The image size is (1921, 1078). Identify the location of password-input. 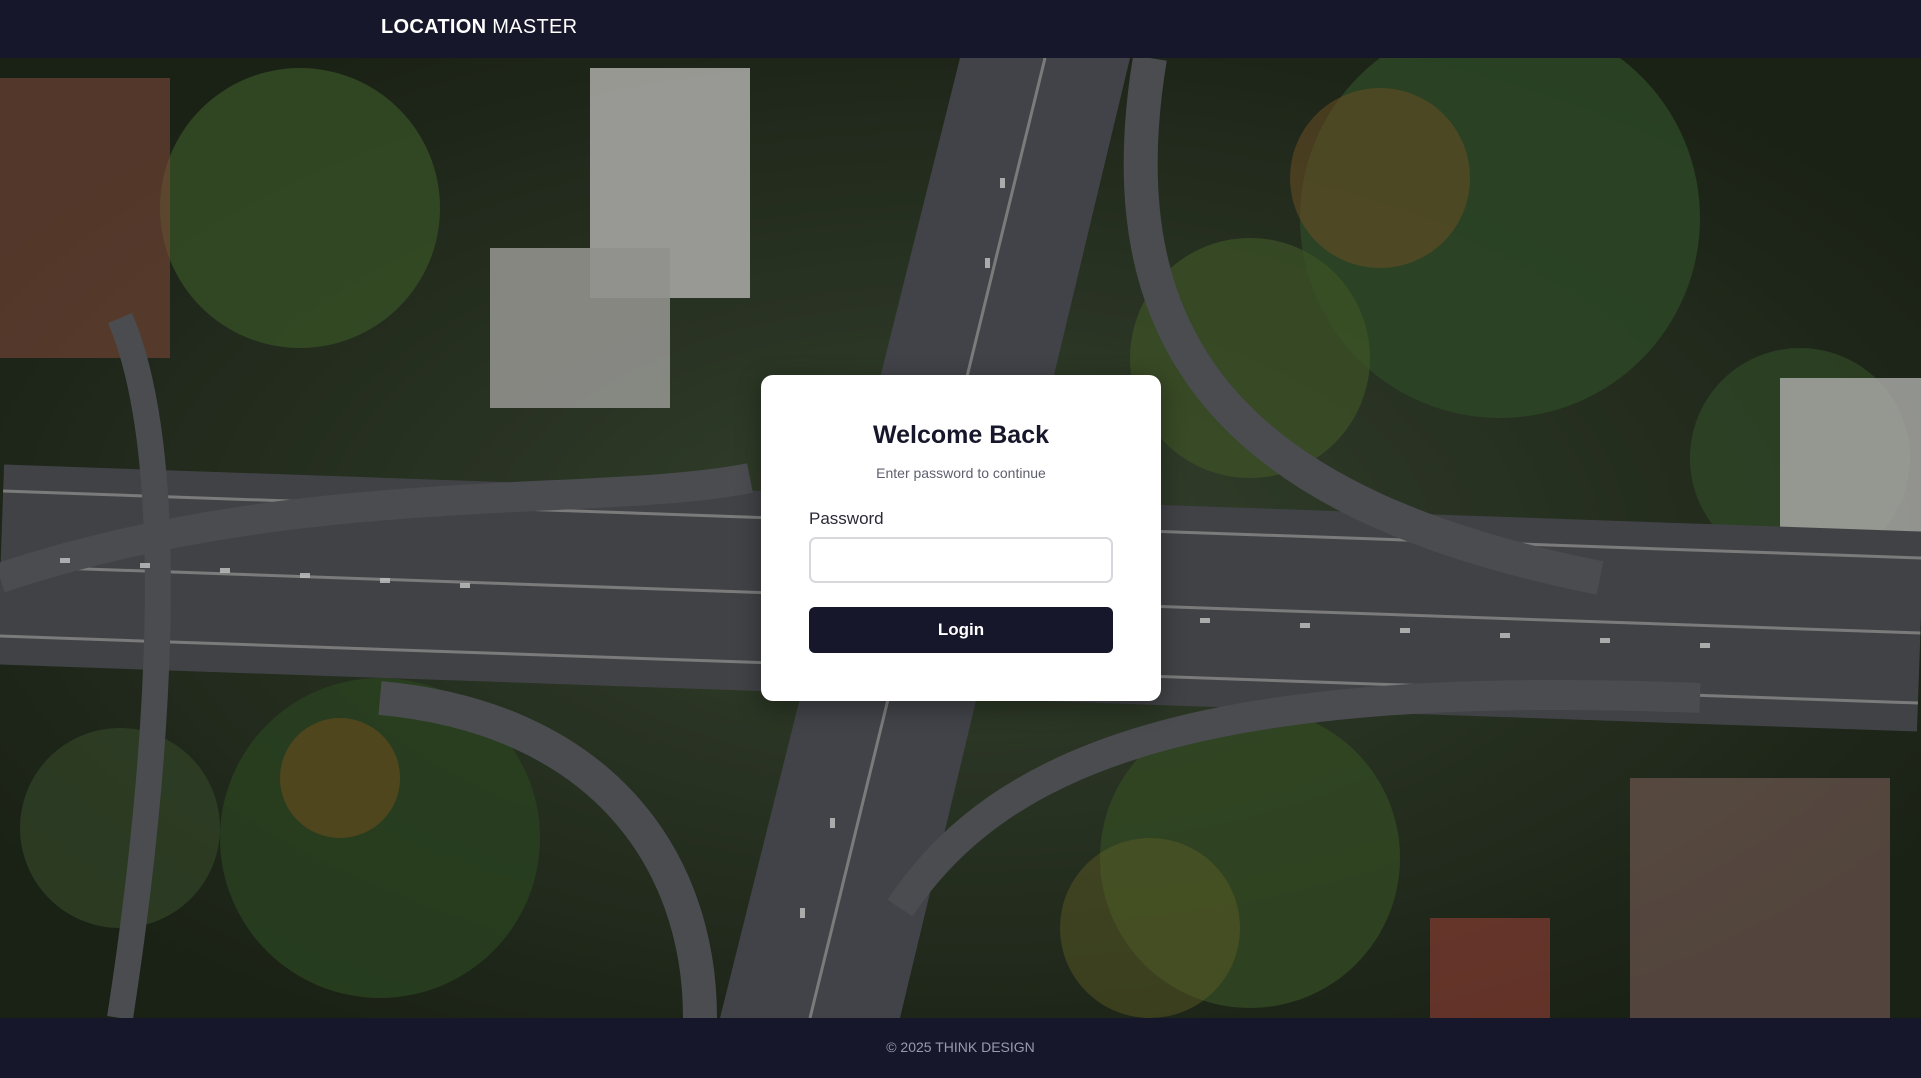
(961, 560).